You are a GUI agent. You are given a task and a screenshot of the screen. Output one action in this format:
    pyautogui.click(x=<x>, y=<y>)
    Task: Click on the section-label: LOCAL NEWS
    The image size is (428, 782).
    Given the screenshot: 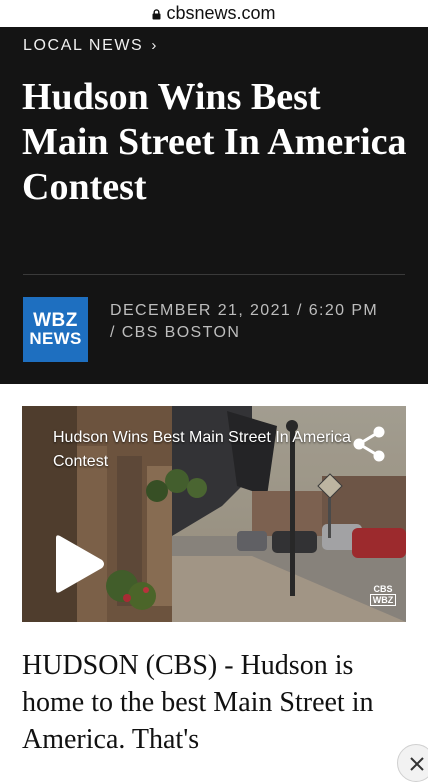 What is the action you would take?
    pyautogui.click(x=83, y=45)
    